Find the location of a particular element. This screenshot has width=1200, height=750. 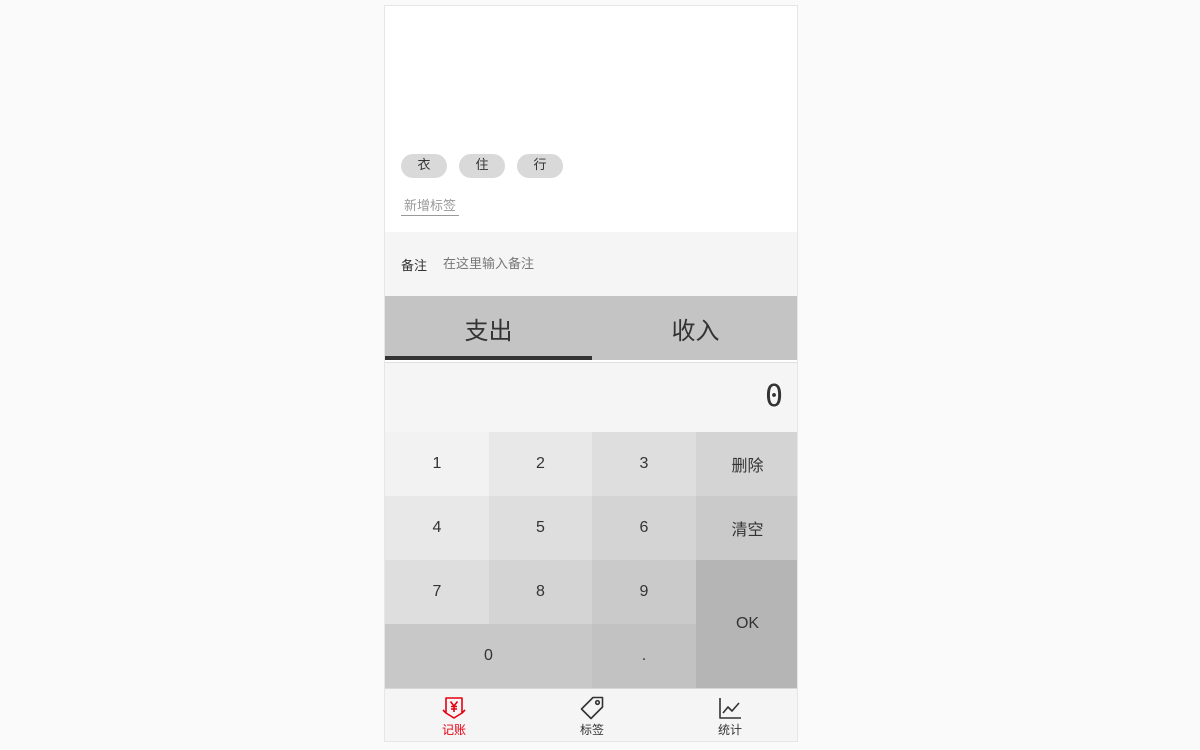

bottom-nav: 记账 标签 统计 is located at coordinates (591, 714).